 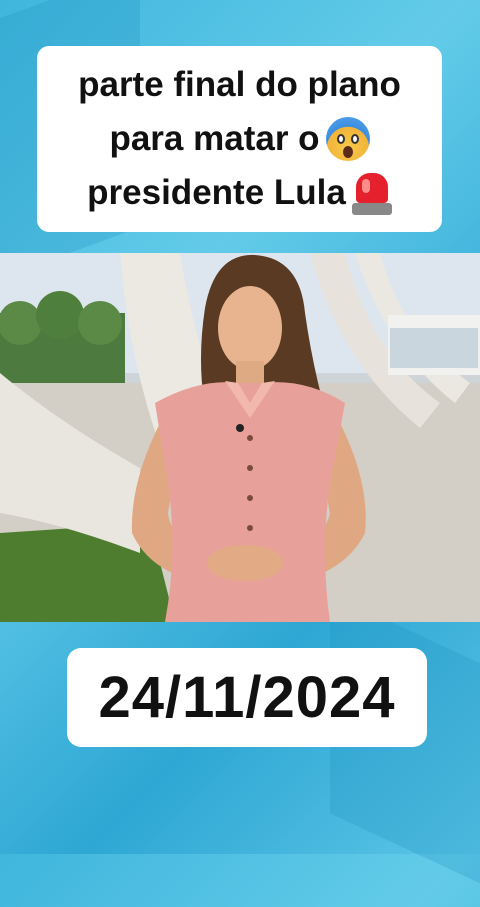 I want to click on headline-line-1: parte final do plano, so click(x=239, y=85).